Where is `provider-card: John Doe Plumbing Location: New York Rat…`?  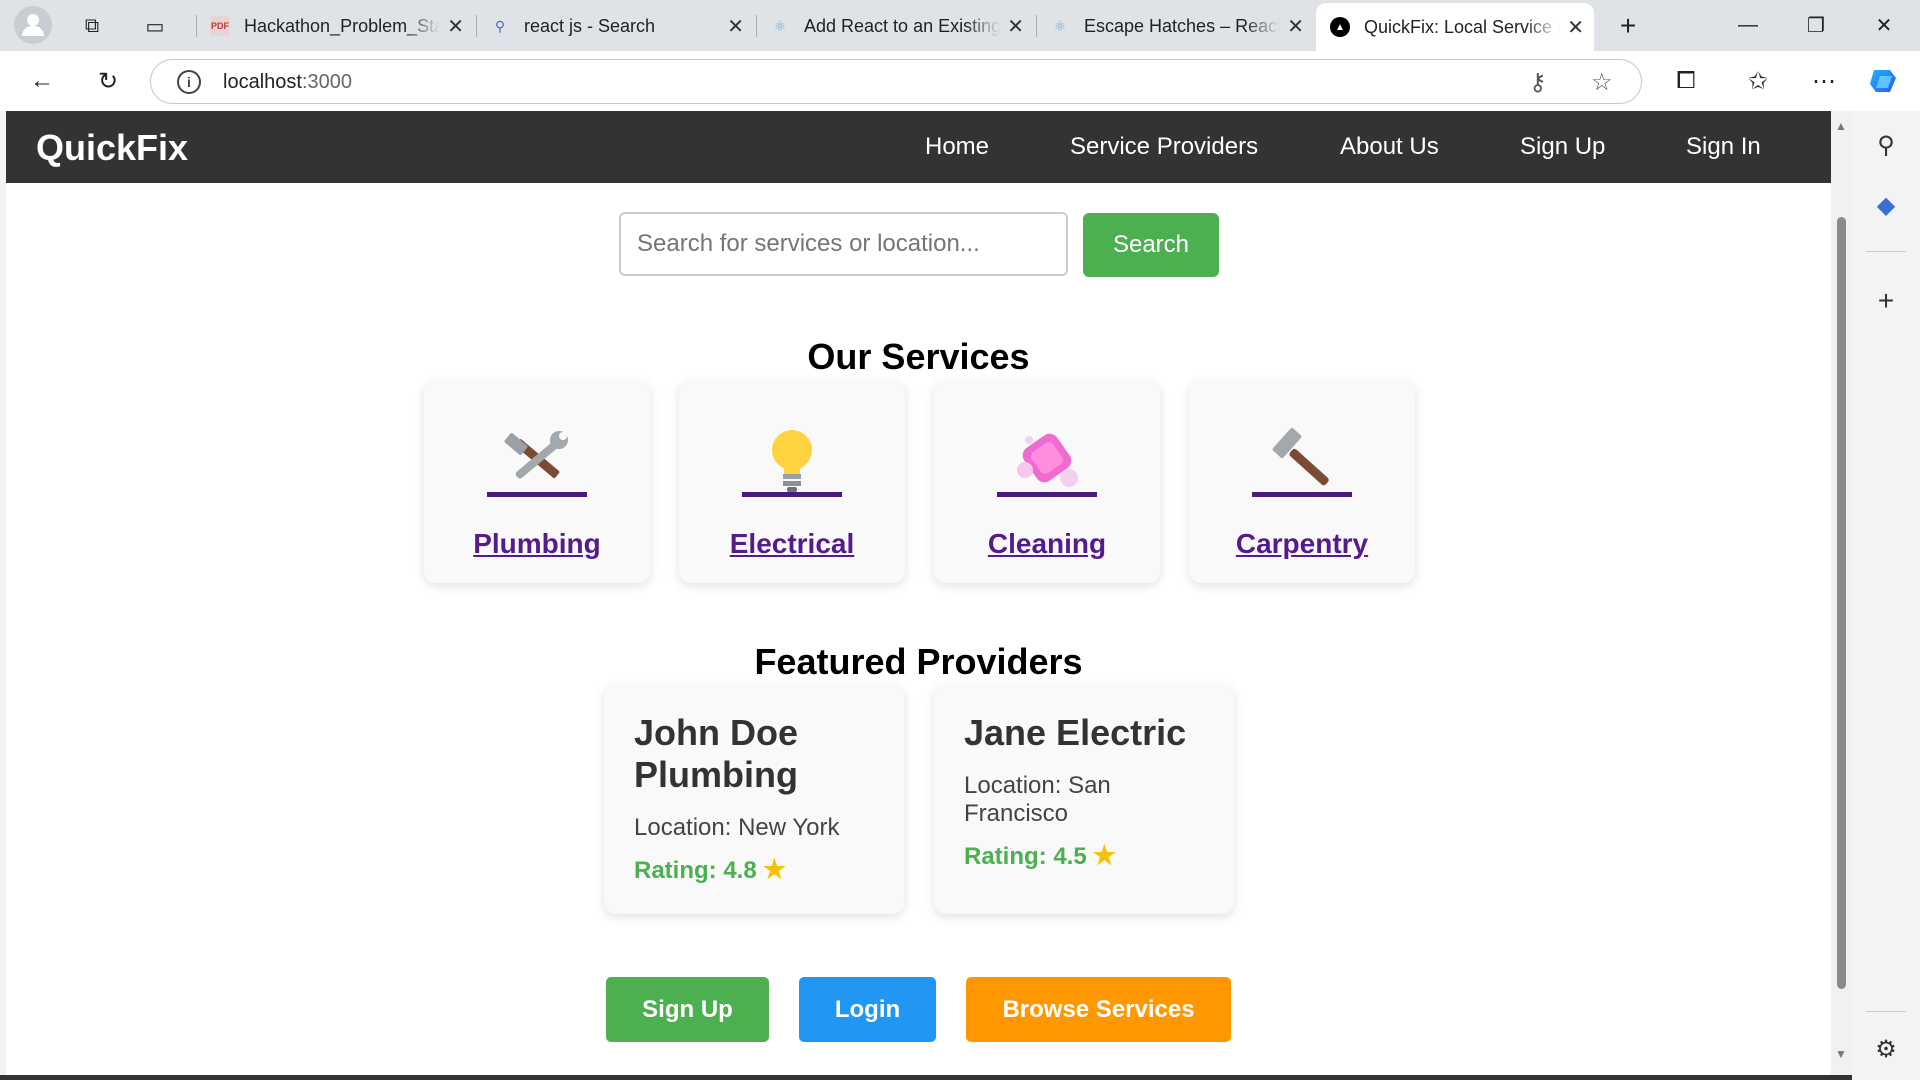
provider-card: John Doe Plumbing Location: New York Rat… is located at coordinates (754, 799).